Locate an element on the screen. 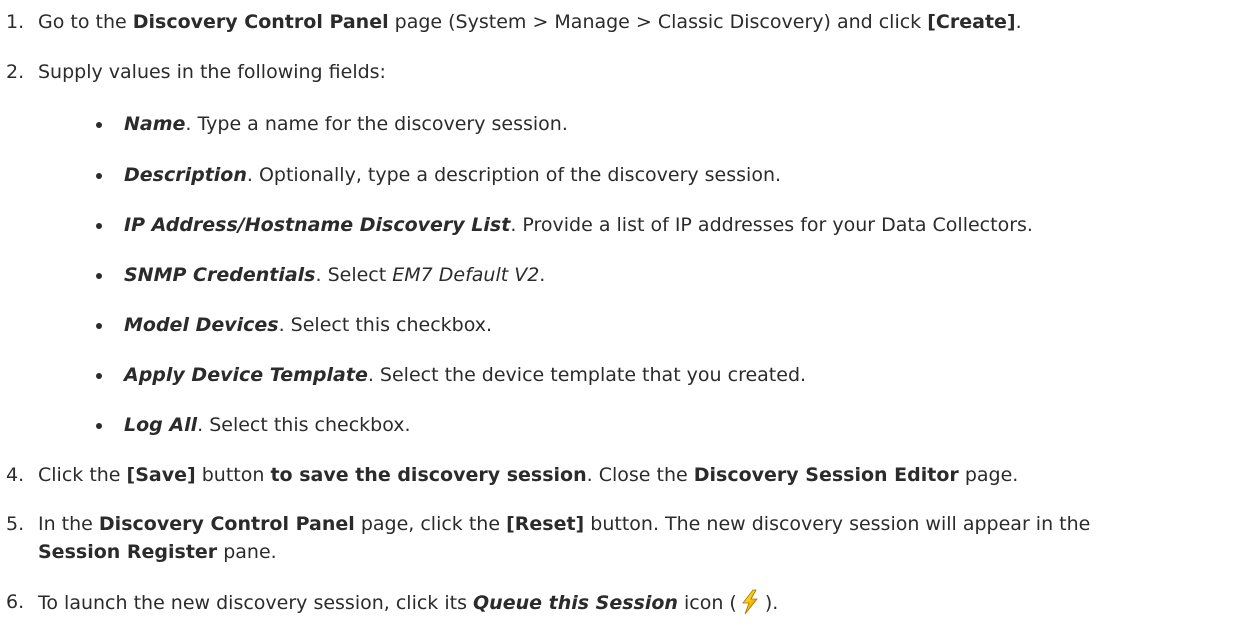 The width and height of the screenshot is (1236, 628). bolt-icon is located at coordinates (750, 602).